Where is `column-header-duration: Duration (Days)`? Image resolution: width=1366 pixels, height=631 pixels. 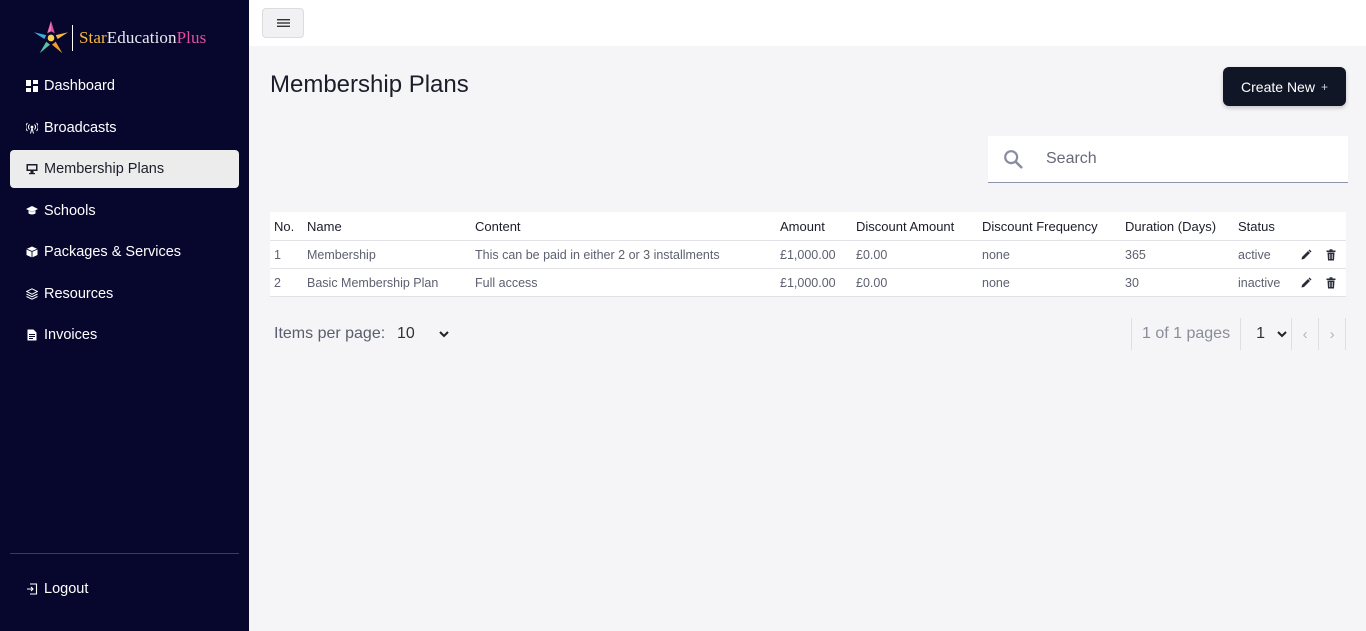
column-header-duration: Duration (Days) is located at coordinates (1170, 226).